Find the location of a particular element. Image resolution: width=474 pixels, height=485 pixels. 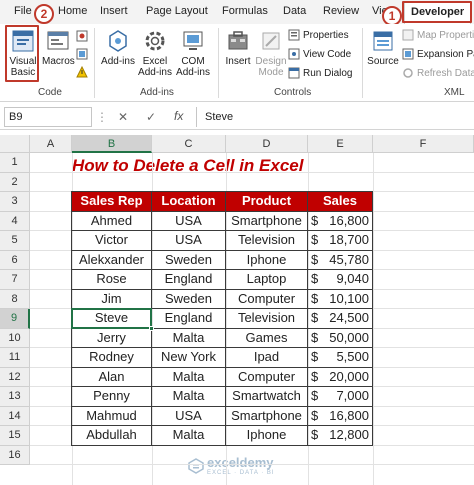

table-cell: Alekxander is located at coordinates (111, 259).